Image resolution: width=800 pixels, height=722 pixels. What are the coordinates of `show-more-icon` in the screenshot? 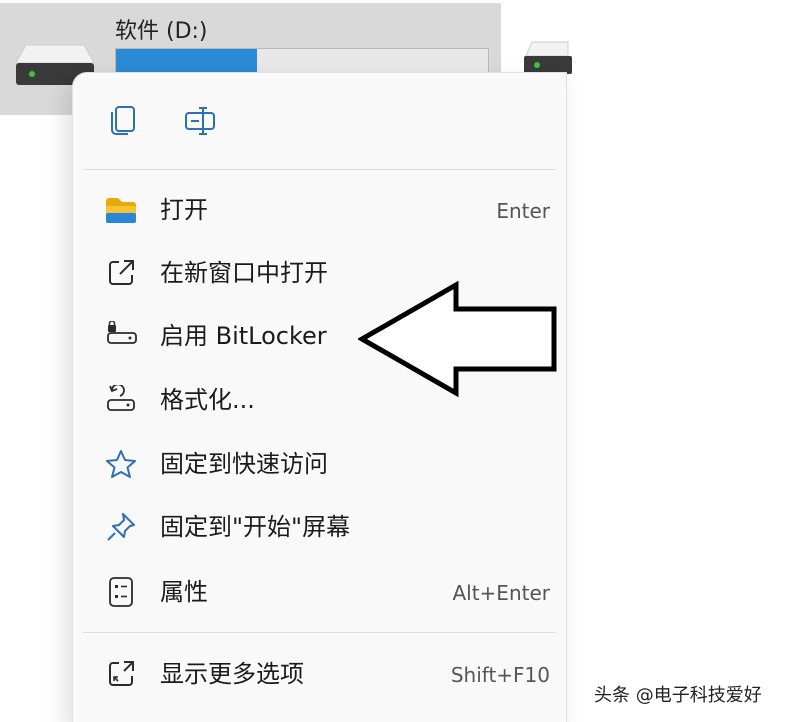 It's located at (121, 674).